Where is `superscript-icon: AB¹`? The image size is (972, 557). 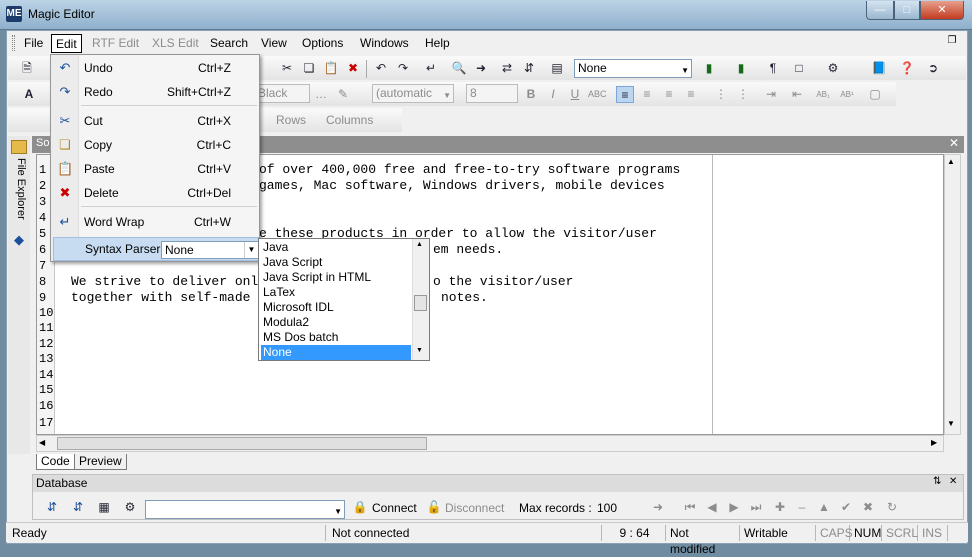
superscript-icon: AB¹ is located at coordinates (847, 94).